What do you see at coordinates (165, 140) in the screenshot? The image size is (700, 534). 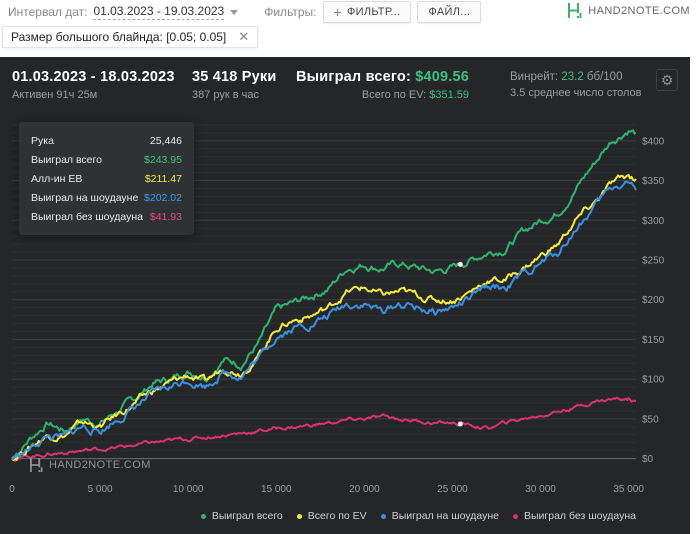 I see `tooltip-hand-value: 25,446` at bounding box center [165, 140].